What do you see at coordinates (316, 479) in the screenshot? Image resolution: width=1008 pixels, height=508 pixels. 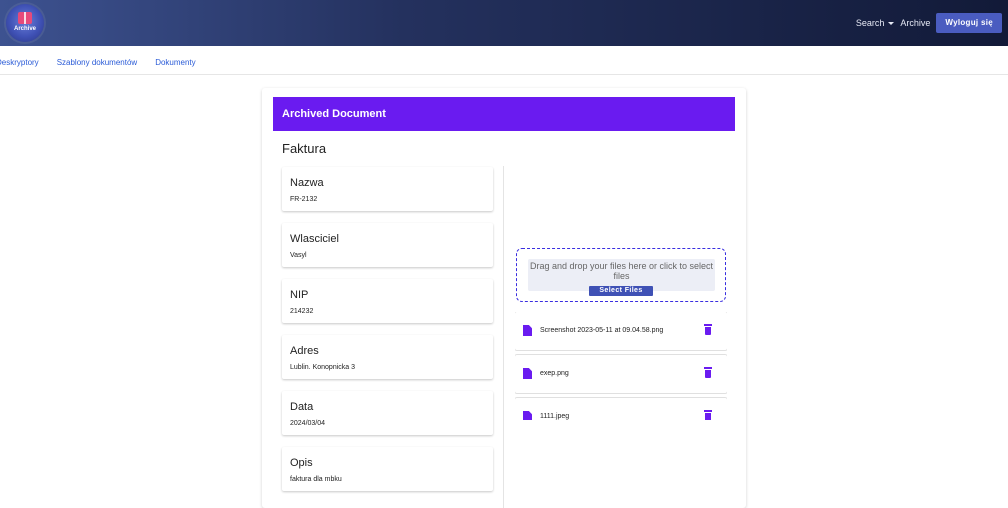 I see `field-value: faktura dla mbku` at bounding box center [316, 479].